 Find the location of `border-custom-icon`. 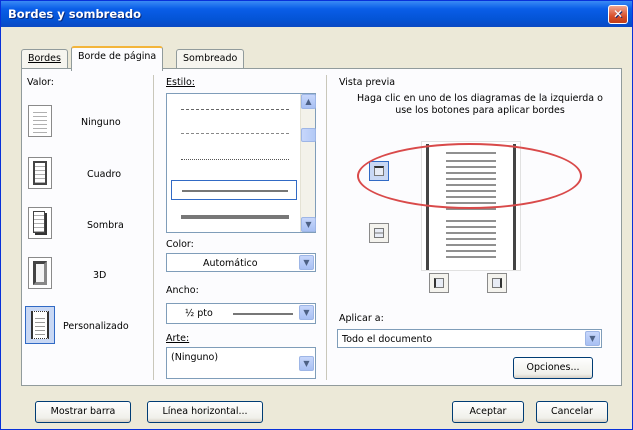

border-custom-icon is located at coordinates (40, 325).